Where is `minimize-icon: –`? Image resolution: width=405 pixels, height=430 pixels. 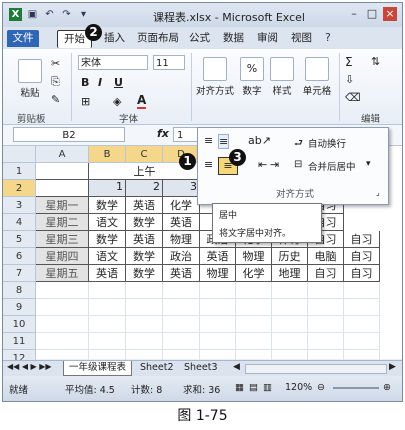
minimize-icon: – is located at coordinates (354, 14).